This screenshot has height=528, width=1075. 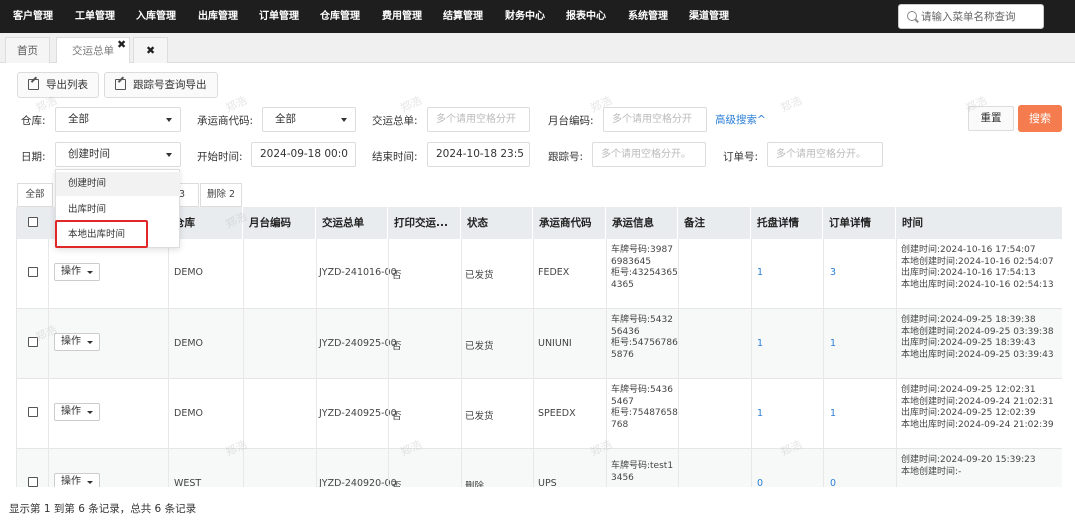 What do you see at coordinates (309, 119) in the screenshot?
I see `carrier-select: 全部` at bounding box center [309, 119].